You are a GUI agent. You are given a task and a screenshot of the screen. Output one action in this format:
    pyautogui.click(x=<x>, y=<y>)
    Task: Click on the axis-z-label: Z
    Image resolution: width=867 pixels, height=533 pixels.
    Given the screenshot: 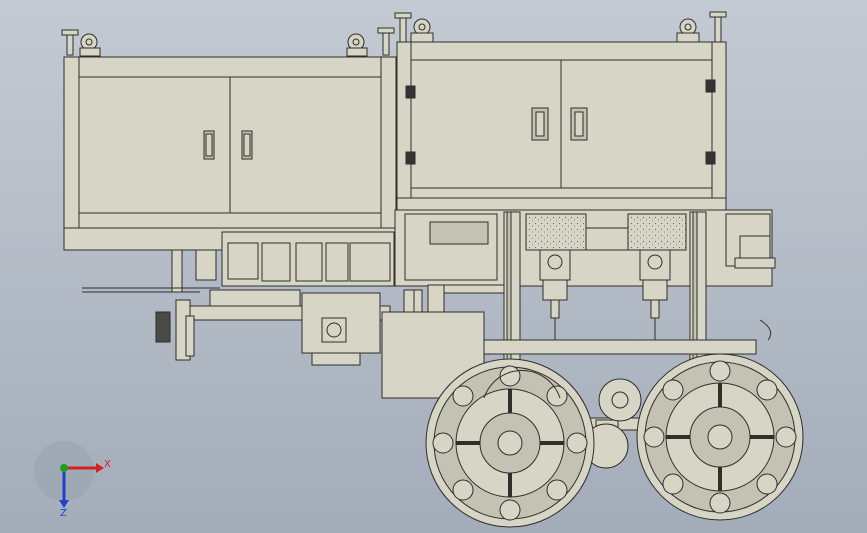 What is the action you would take?
    pyautogui.click(x=63, y=513)
    